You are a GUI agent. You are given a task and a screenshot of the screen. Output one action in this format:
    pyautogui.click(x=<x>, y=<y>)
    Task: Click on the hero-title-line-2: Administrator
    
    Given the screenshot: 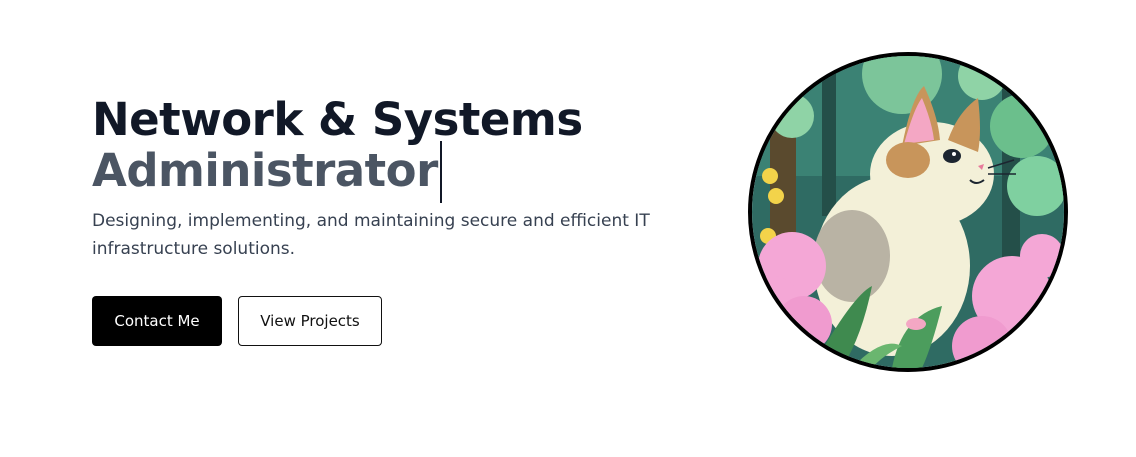 What is the action you would take?
    pyautogui.click(x=265, y=170)
    